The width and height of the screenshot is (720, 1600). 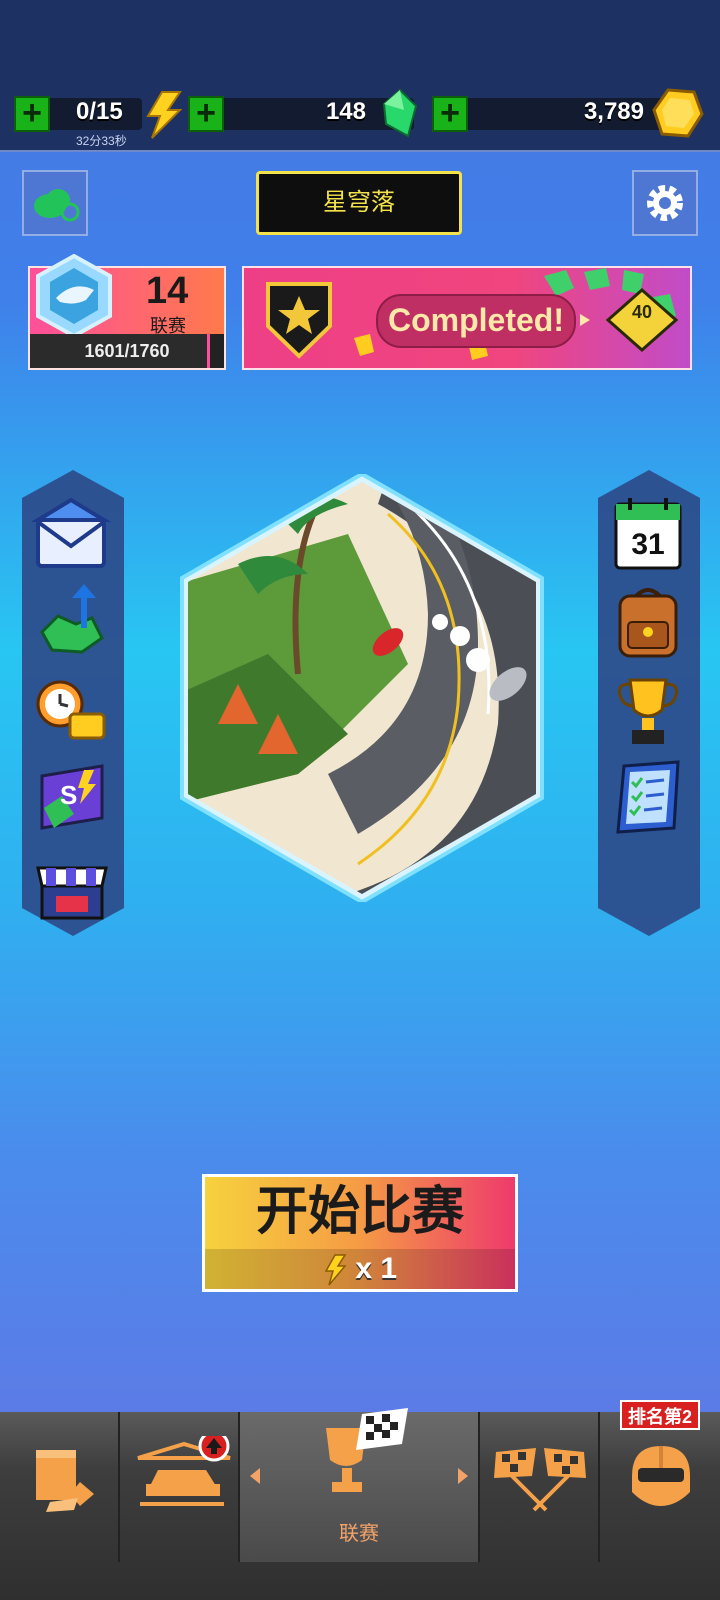 I want to click on player-name: 星穹落, so click(x=359, y=202).